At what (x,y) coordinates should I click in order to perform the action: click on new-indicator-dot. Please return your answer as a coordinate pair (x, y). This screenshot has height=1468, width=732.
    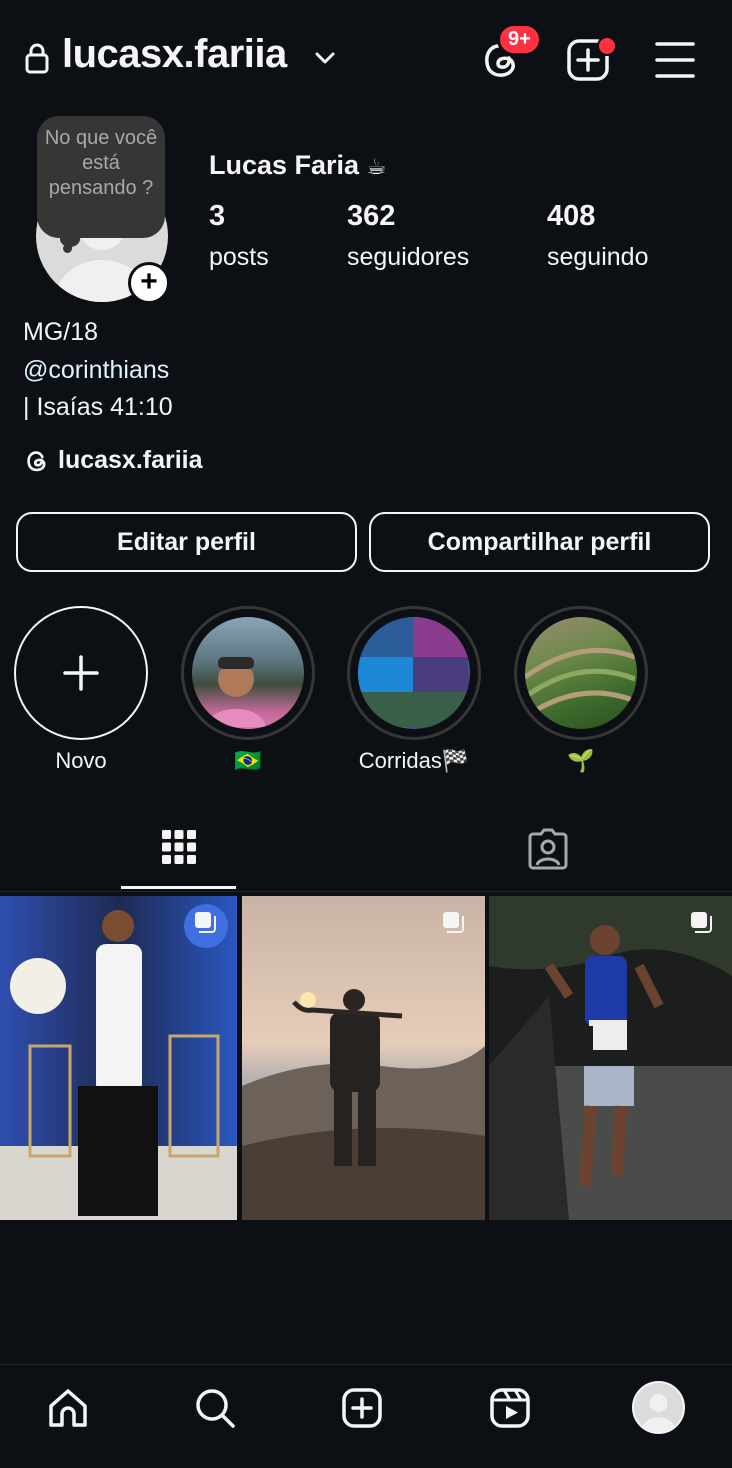
    Looking at the image, I should click on (607, 46).